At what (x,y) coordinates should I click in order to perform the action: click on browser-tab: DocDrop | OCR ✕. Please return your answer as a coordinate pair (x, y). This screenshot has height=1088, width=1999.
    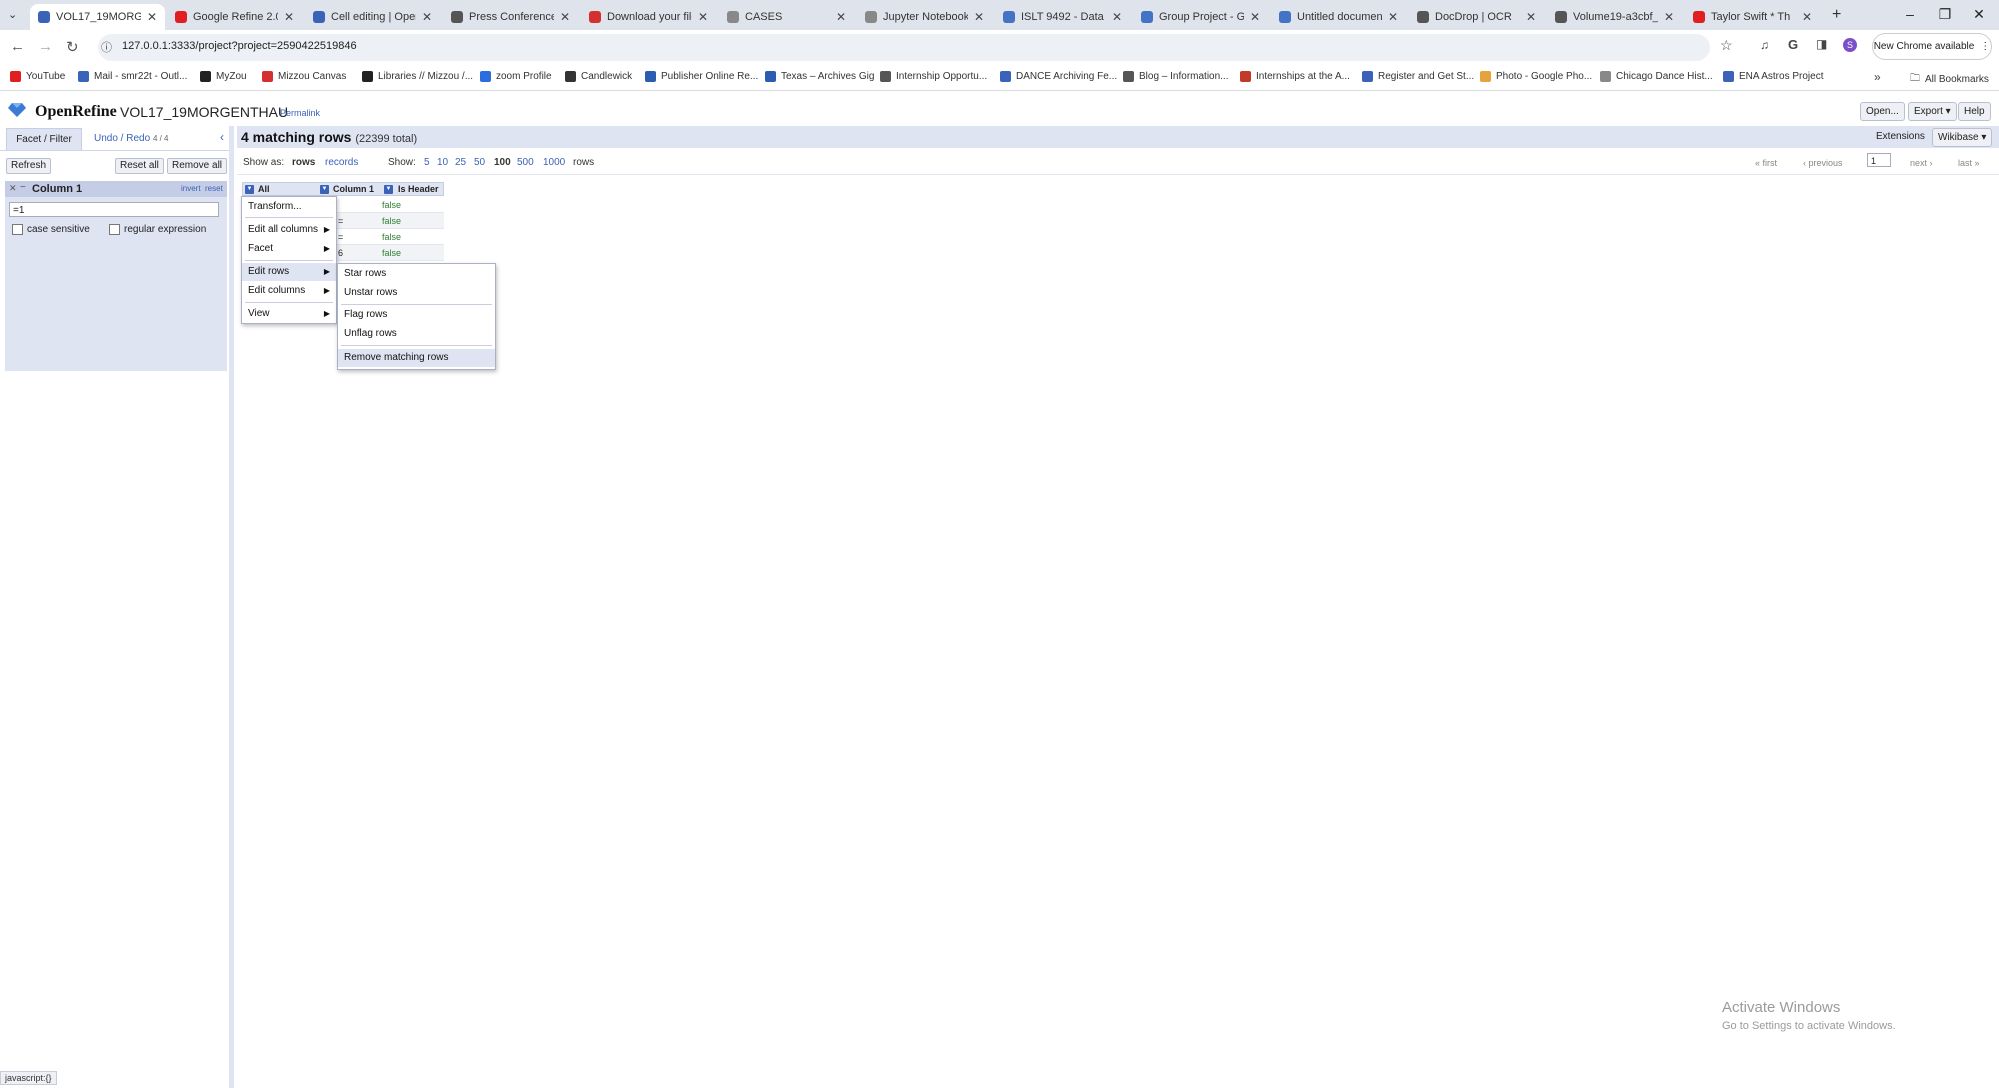
    Looking at the image, I should click on (1476, 17).